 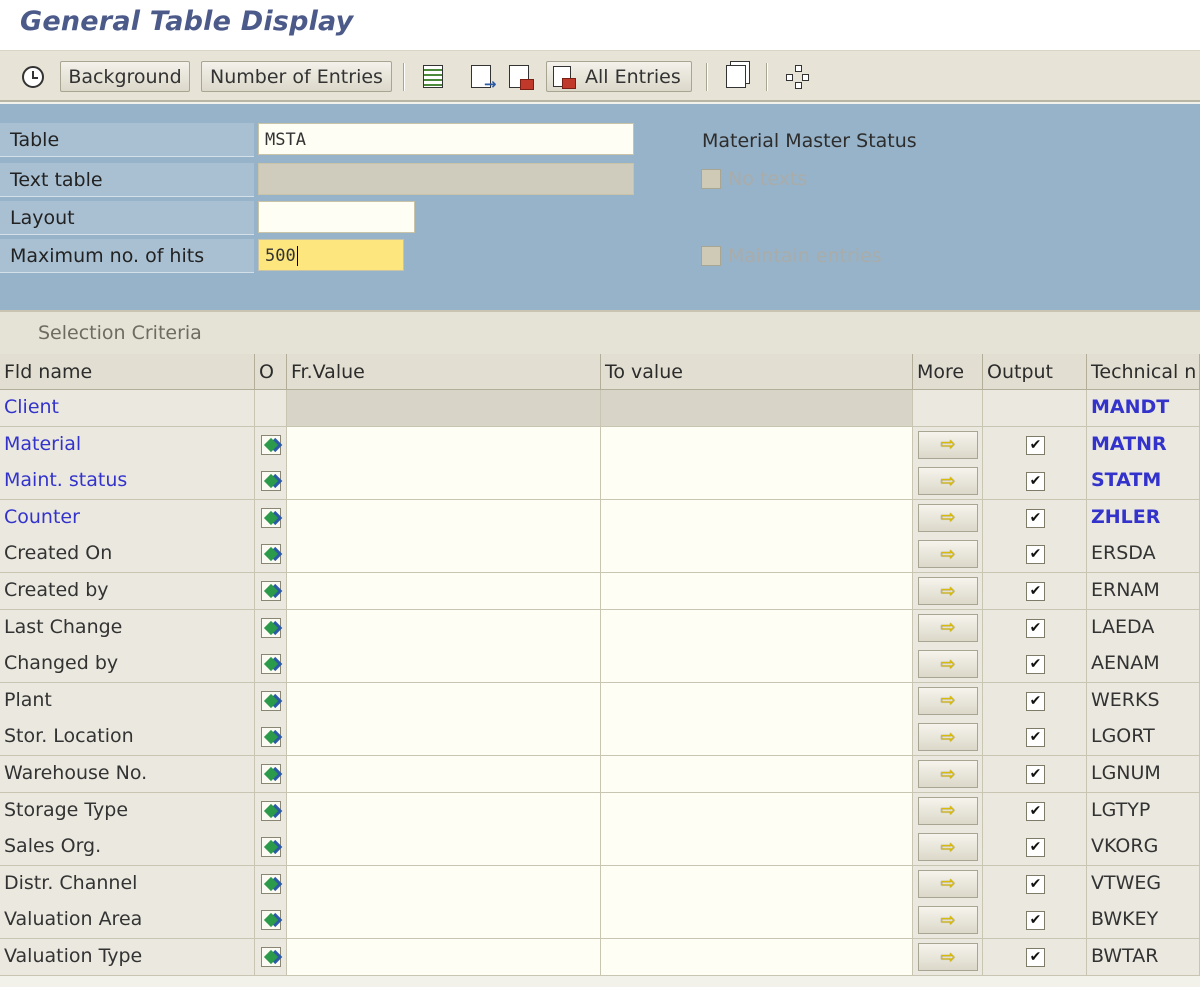 I want to click on background-button: Background, so click(x=125, y=76).